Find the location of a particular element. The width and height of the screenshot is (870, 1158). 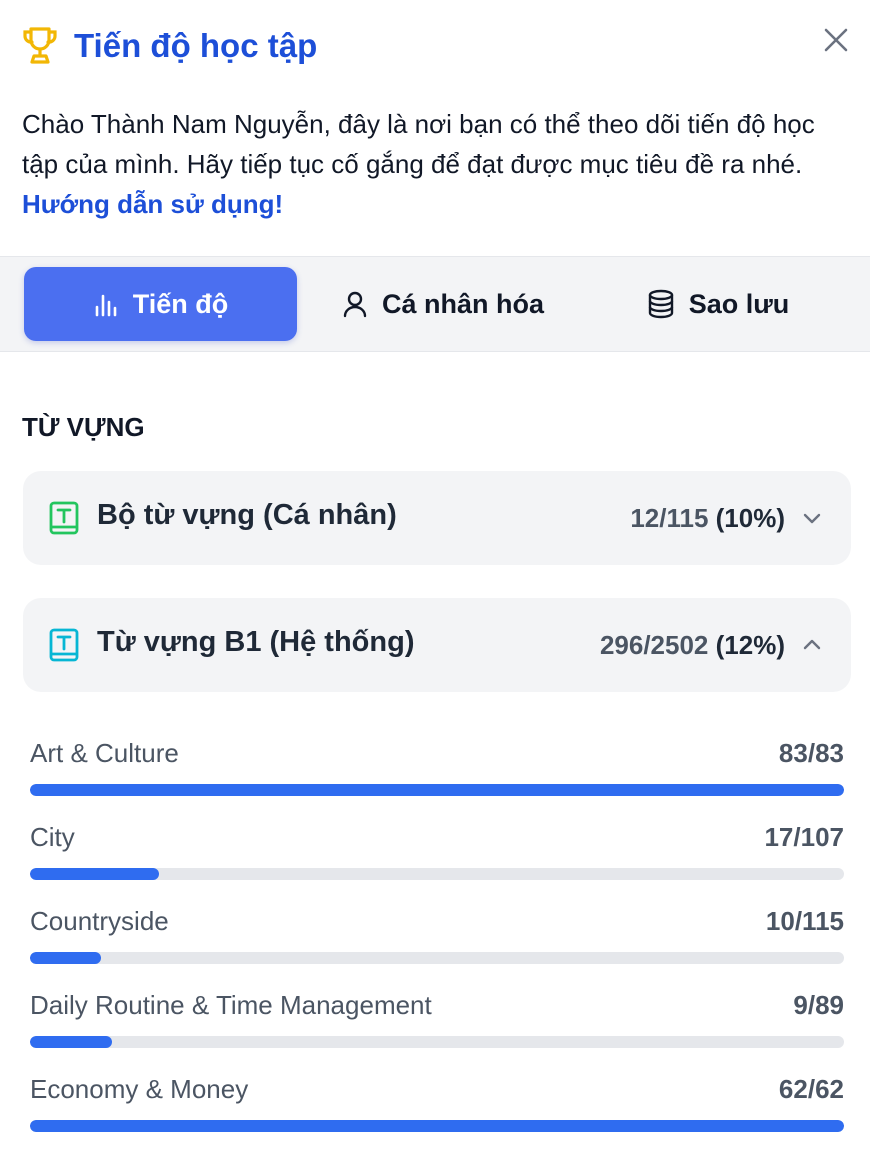

topic-row: Daily Routine & Time Management 9/89 is located at coordinates (437, 1032).